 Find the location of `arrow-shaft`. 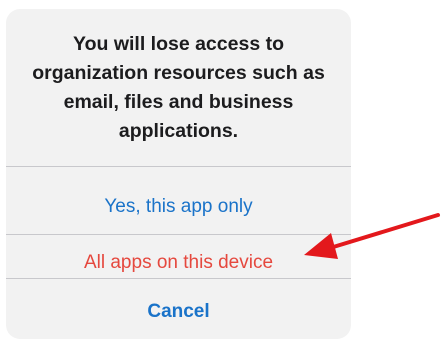

arrow-shaft is located at coordinates (384, 231).